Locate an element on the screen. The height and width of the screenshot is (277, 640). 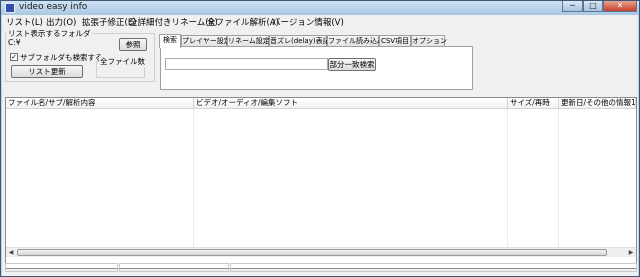
scrollbar-thumb is located at coordinates (312, 252).